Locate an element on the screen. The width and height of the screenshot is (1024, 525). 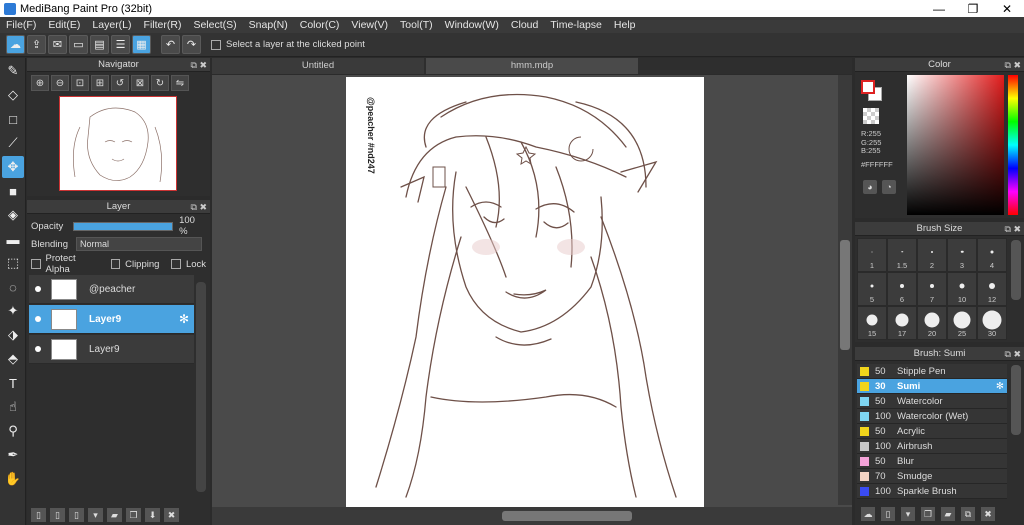
layer-row: @peacher is located at coordinates (111, 289).